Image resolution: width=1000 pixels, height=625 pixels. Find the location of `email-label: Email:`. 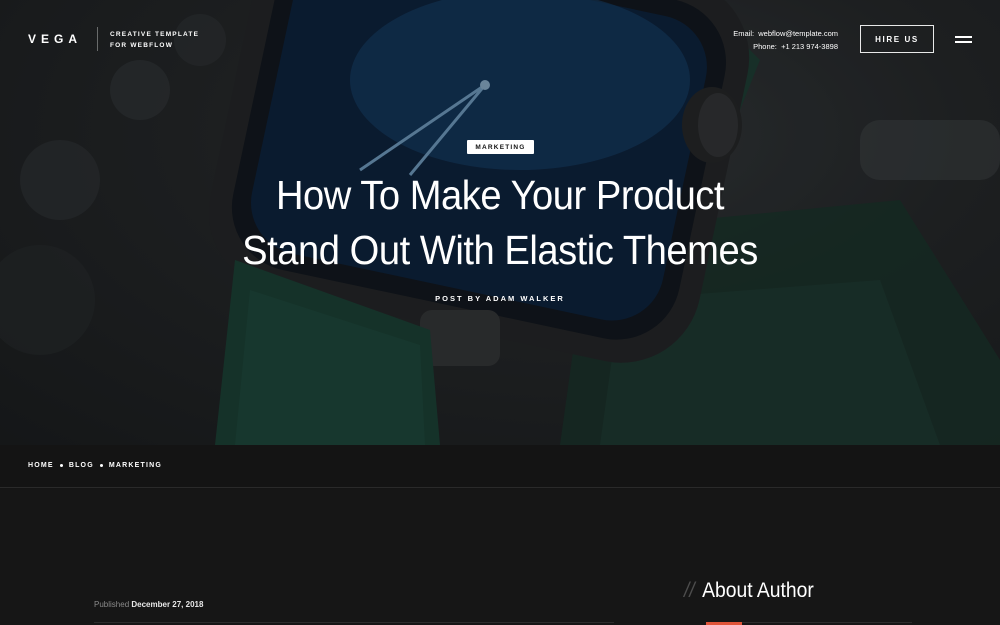

email-label: Email: is located at coordinates (744, 33).